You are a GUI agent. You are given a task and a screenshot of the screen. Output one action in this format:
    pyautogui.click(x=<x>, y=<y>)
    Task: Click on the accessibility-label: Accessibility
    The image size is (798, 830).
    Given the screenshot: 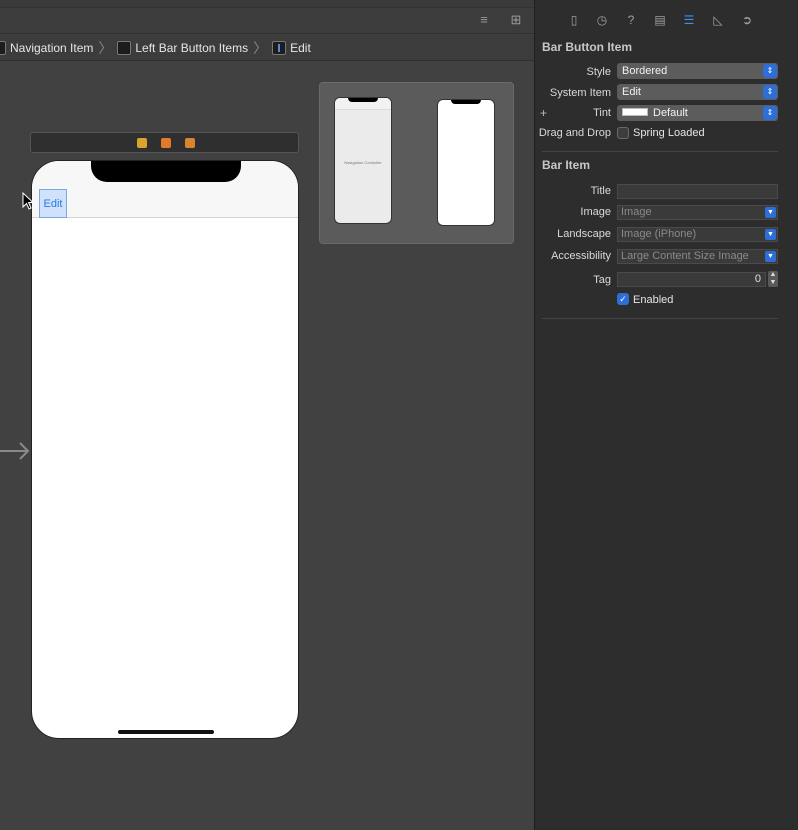 What is the action you would take?
    pyautogui.click(x=581, y=256)
    